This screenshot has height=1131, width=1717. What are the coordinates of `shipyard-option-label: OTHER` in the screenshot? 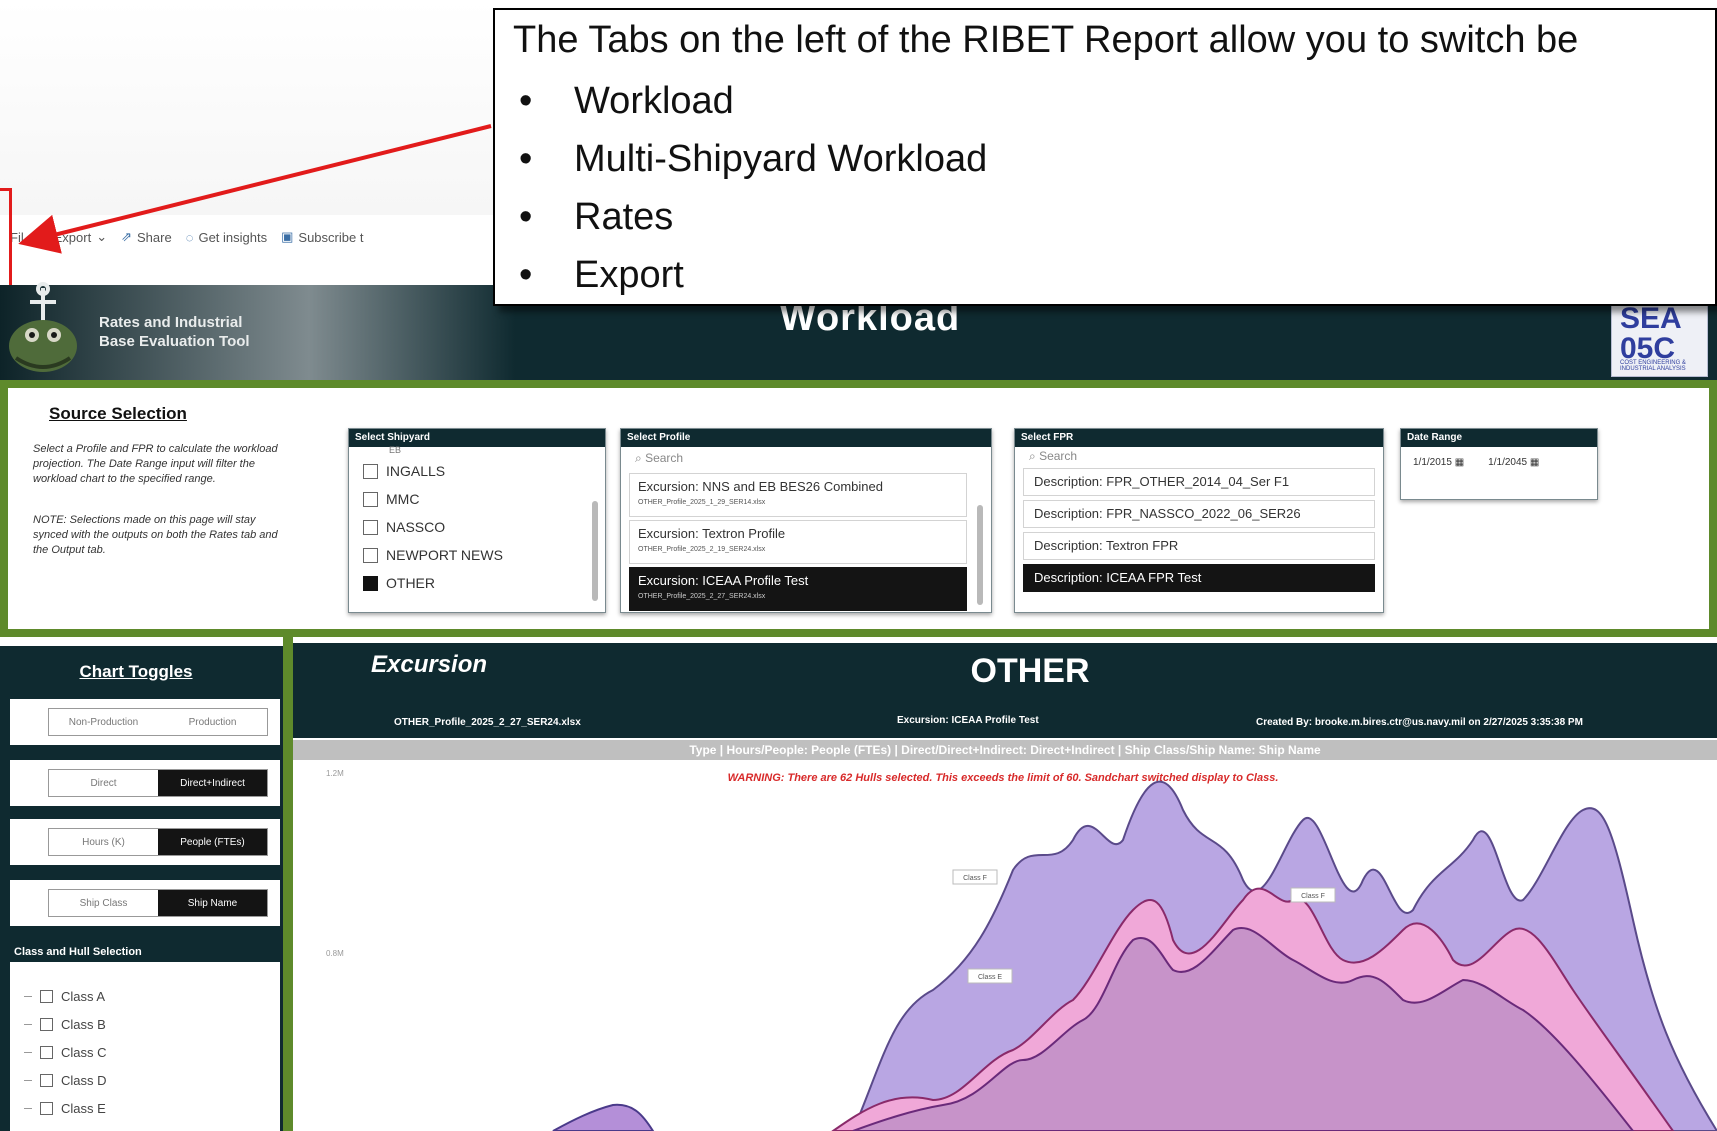 It's located at (410, 583).